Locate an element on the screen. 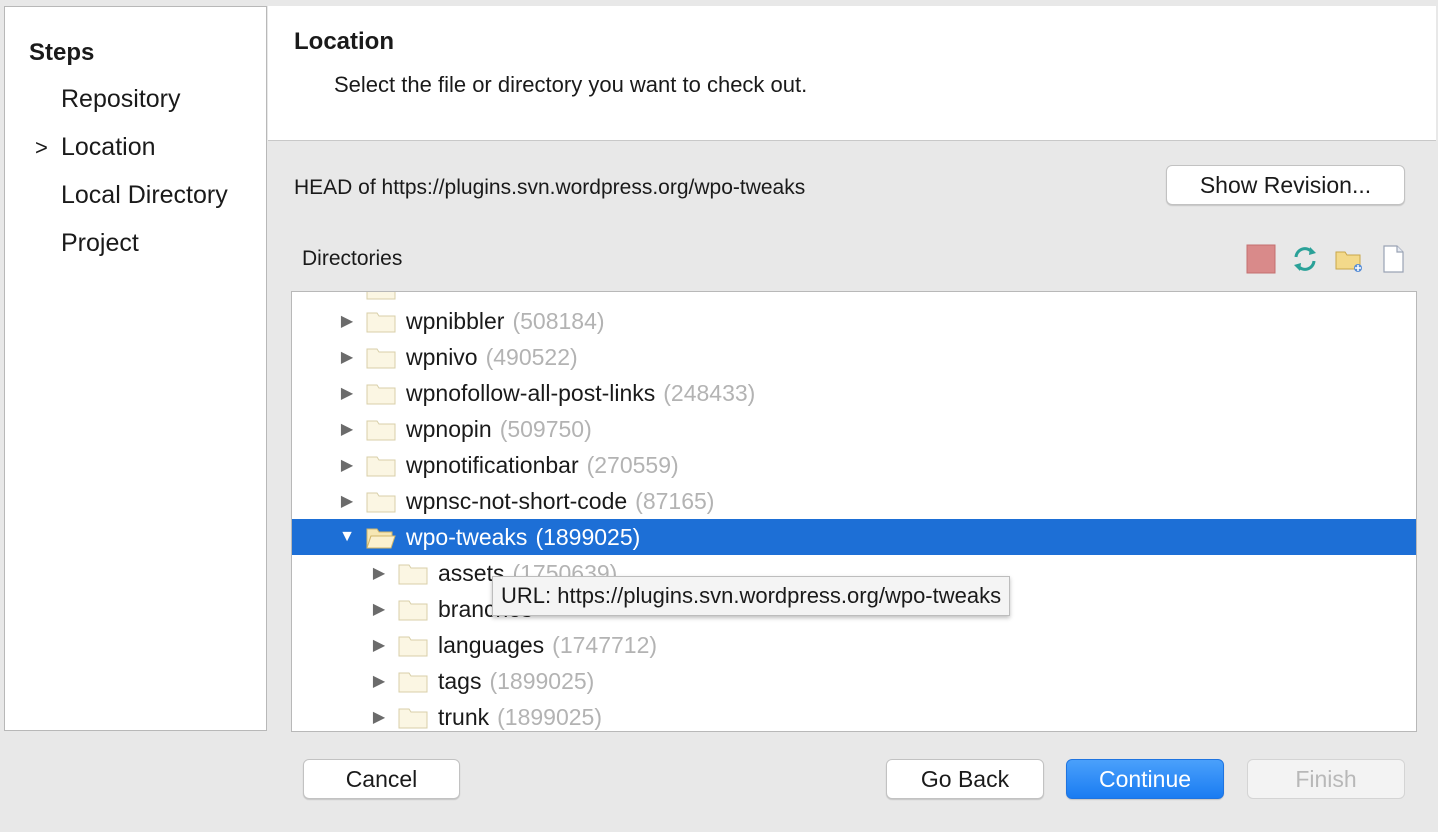 This screenshot has height=832, width=1438. refresh-icon is located at coordinates (1305, 259).